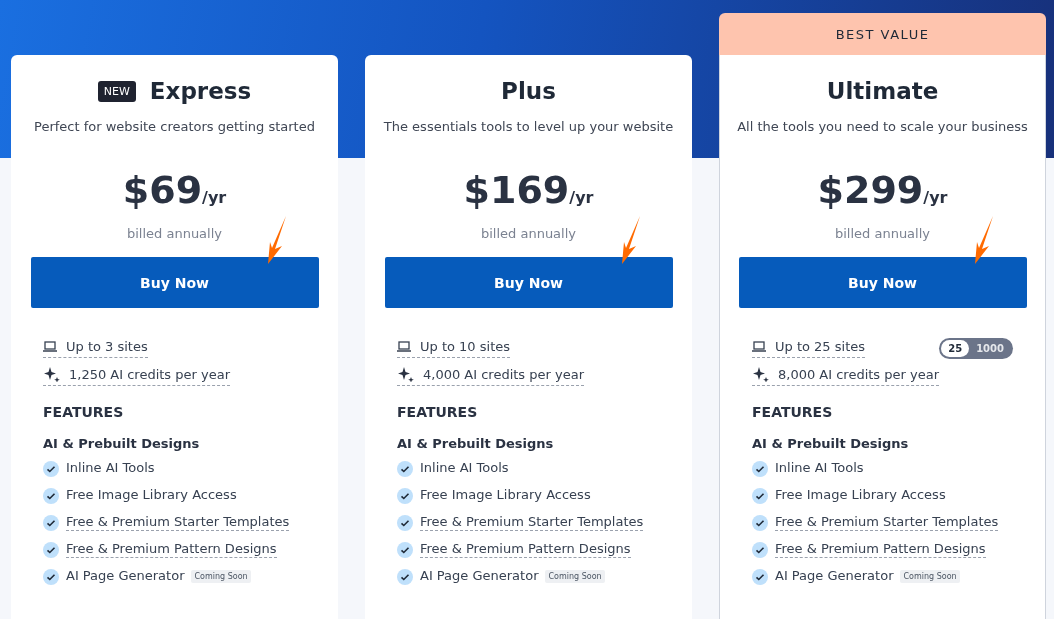  Describe the element at coordinates (808, 348) in the screenshot. I see `sites-limit: Up to 25 sites` at that location.